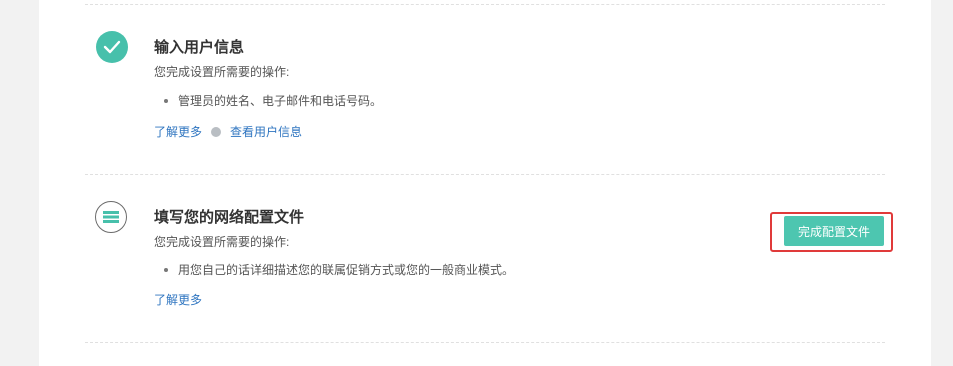  I want to click on list-item: 管理员的姓名、电子邮件和电话号码。, so click(273, 100).